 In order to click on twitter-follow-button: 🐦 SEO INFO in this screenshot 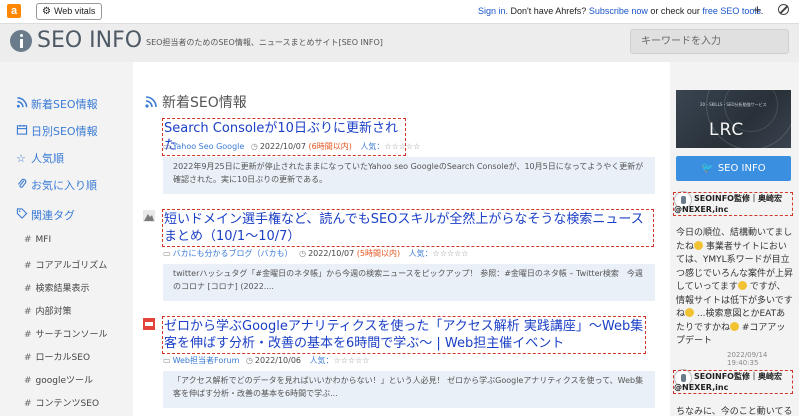, I will do `click(733, 168)`.